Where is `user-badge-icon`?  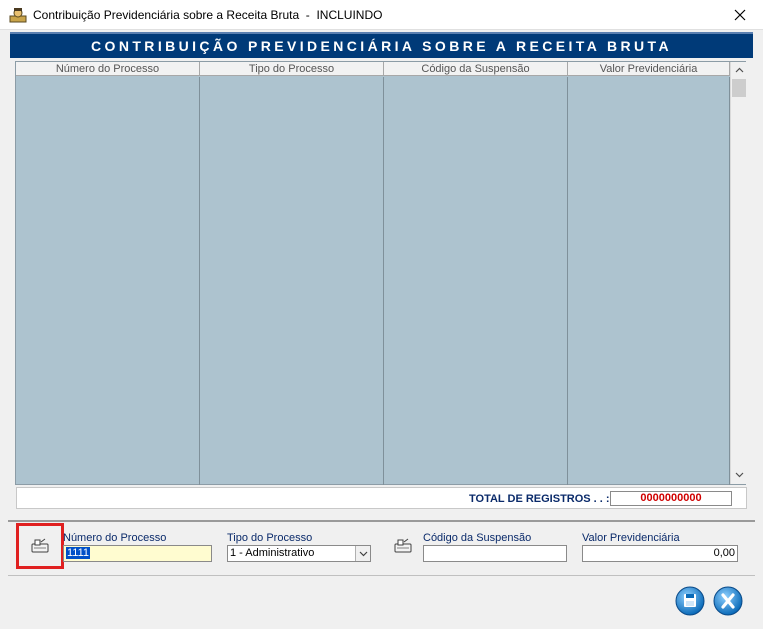 user-badge-icon is located at coordinates (18, 15).